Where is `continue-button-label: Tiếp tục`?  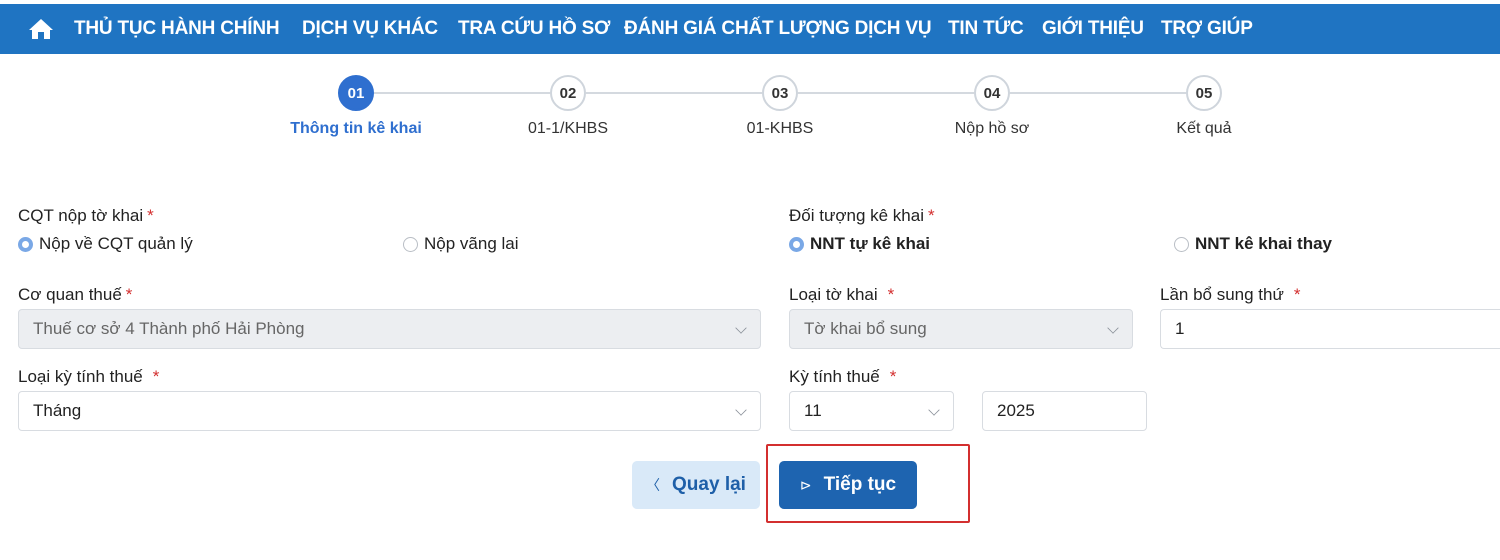 continue-button-label: Tiếp tục is located at coordinates (860, 484).